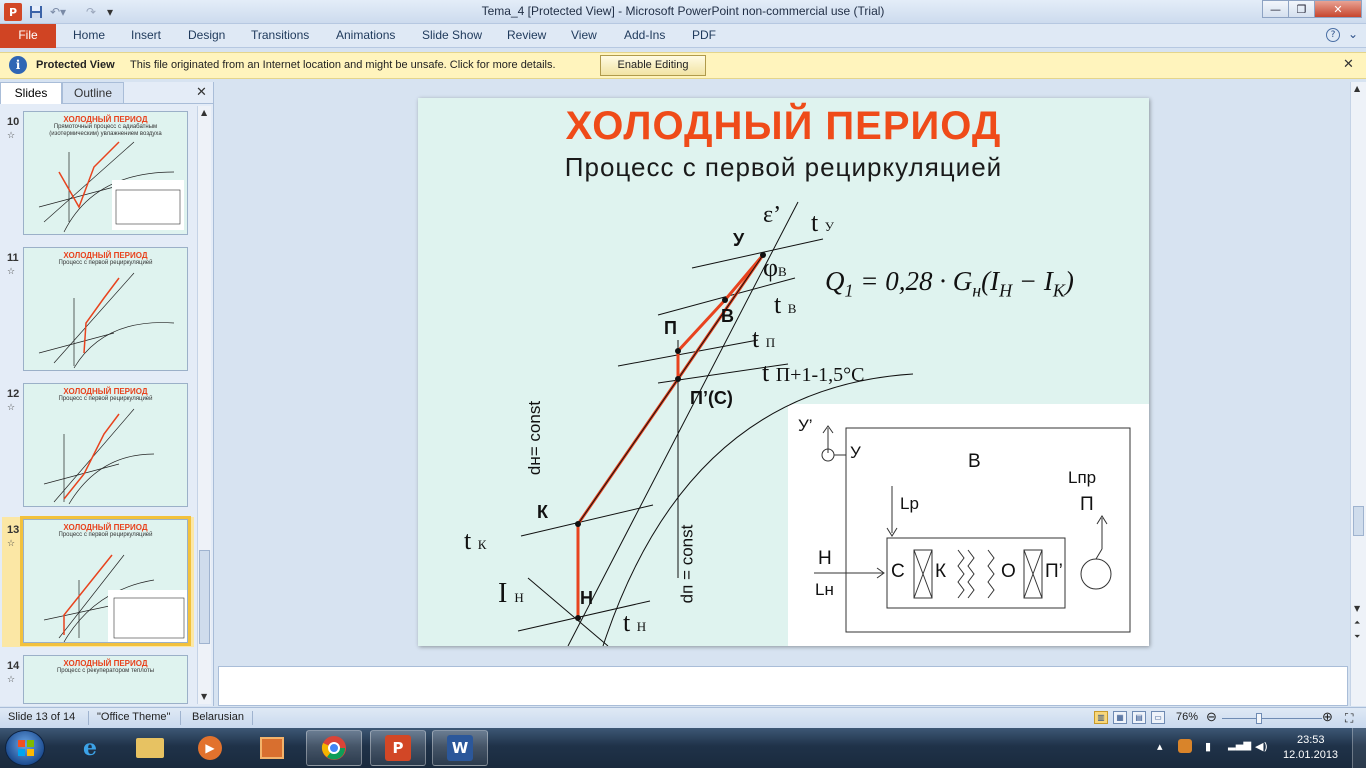 The image size is (1366, 768). I want to click on theme-name: "Office Theme", so click(134, 717).